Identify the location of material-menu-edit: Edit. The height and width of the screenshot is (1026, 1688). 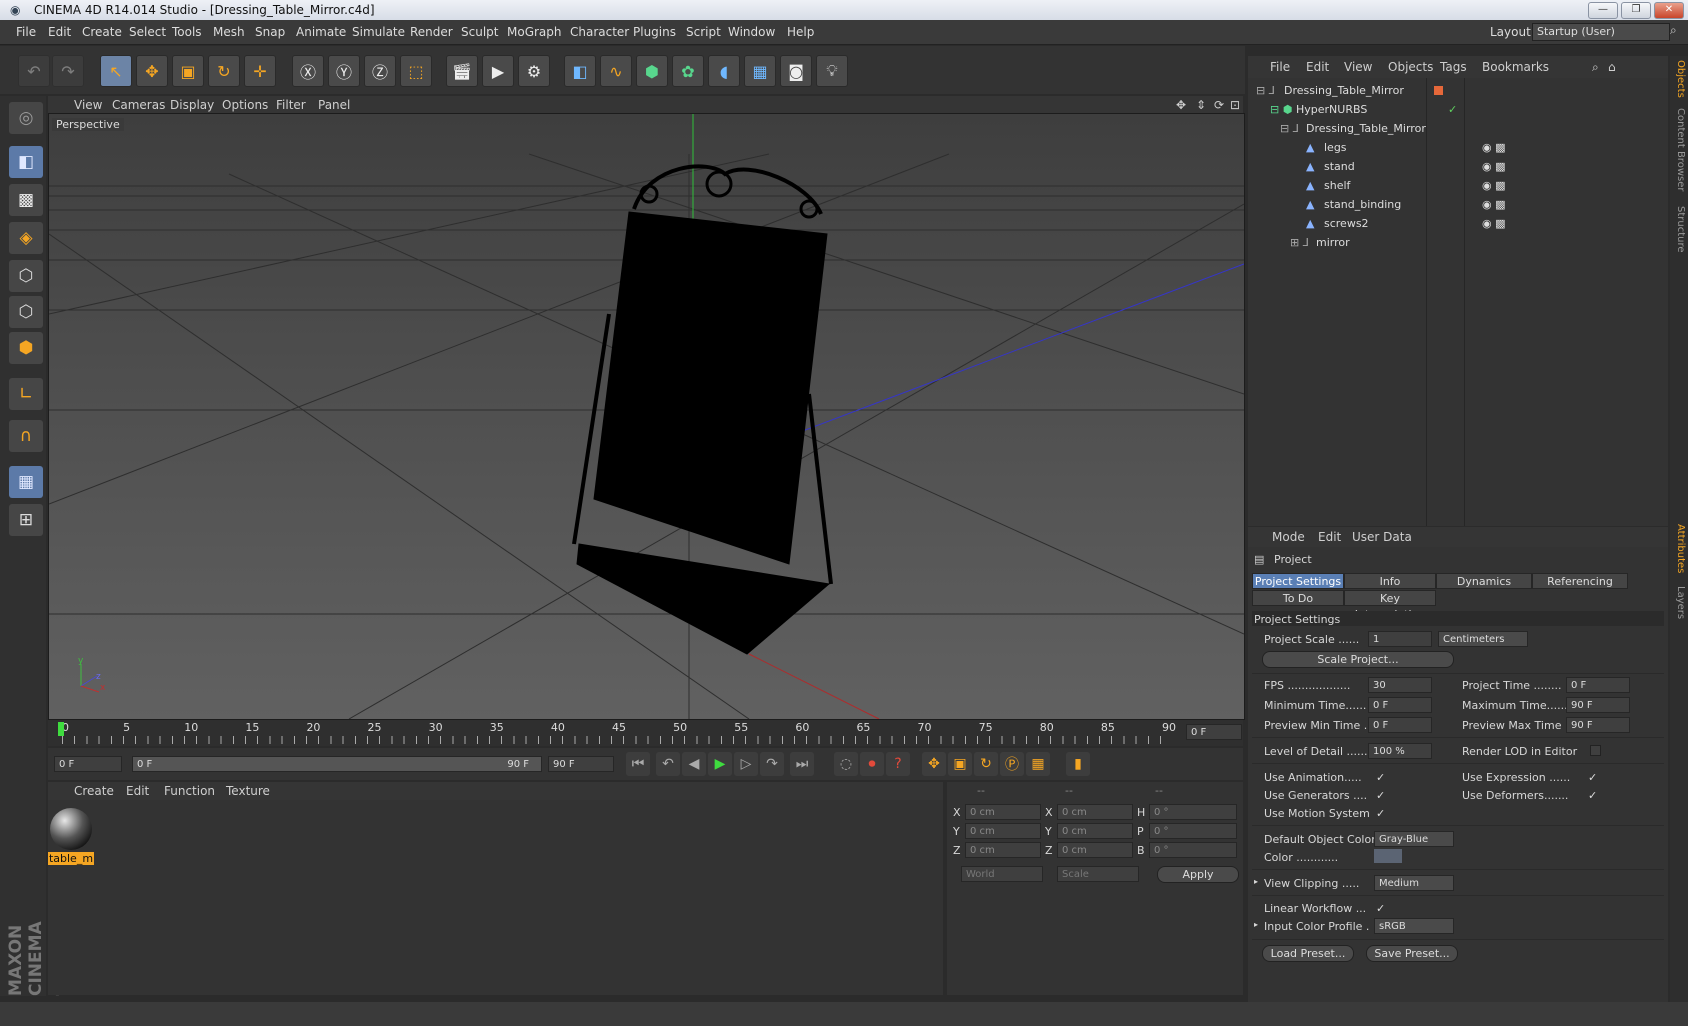
(137, 791).